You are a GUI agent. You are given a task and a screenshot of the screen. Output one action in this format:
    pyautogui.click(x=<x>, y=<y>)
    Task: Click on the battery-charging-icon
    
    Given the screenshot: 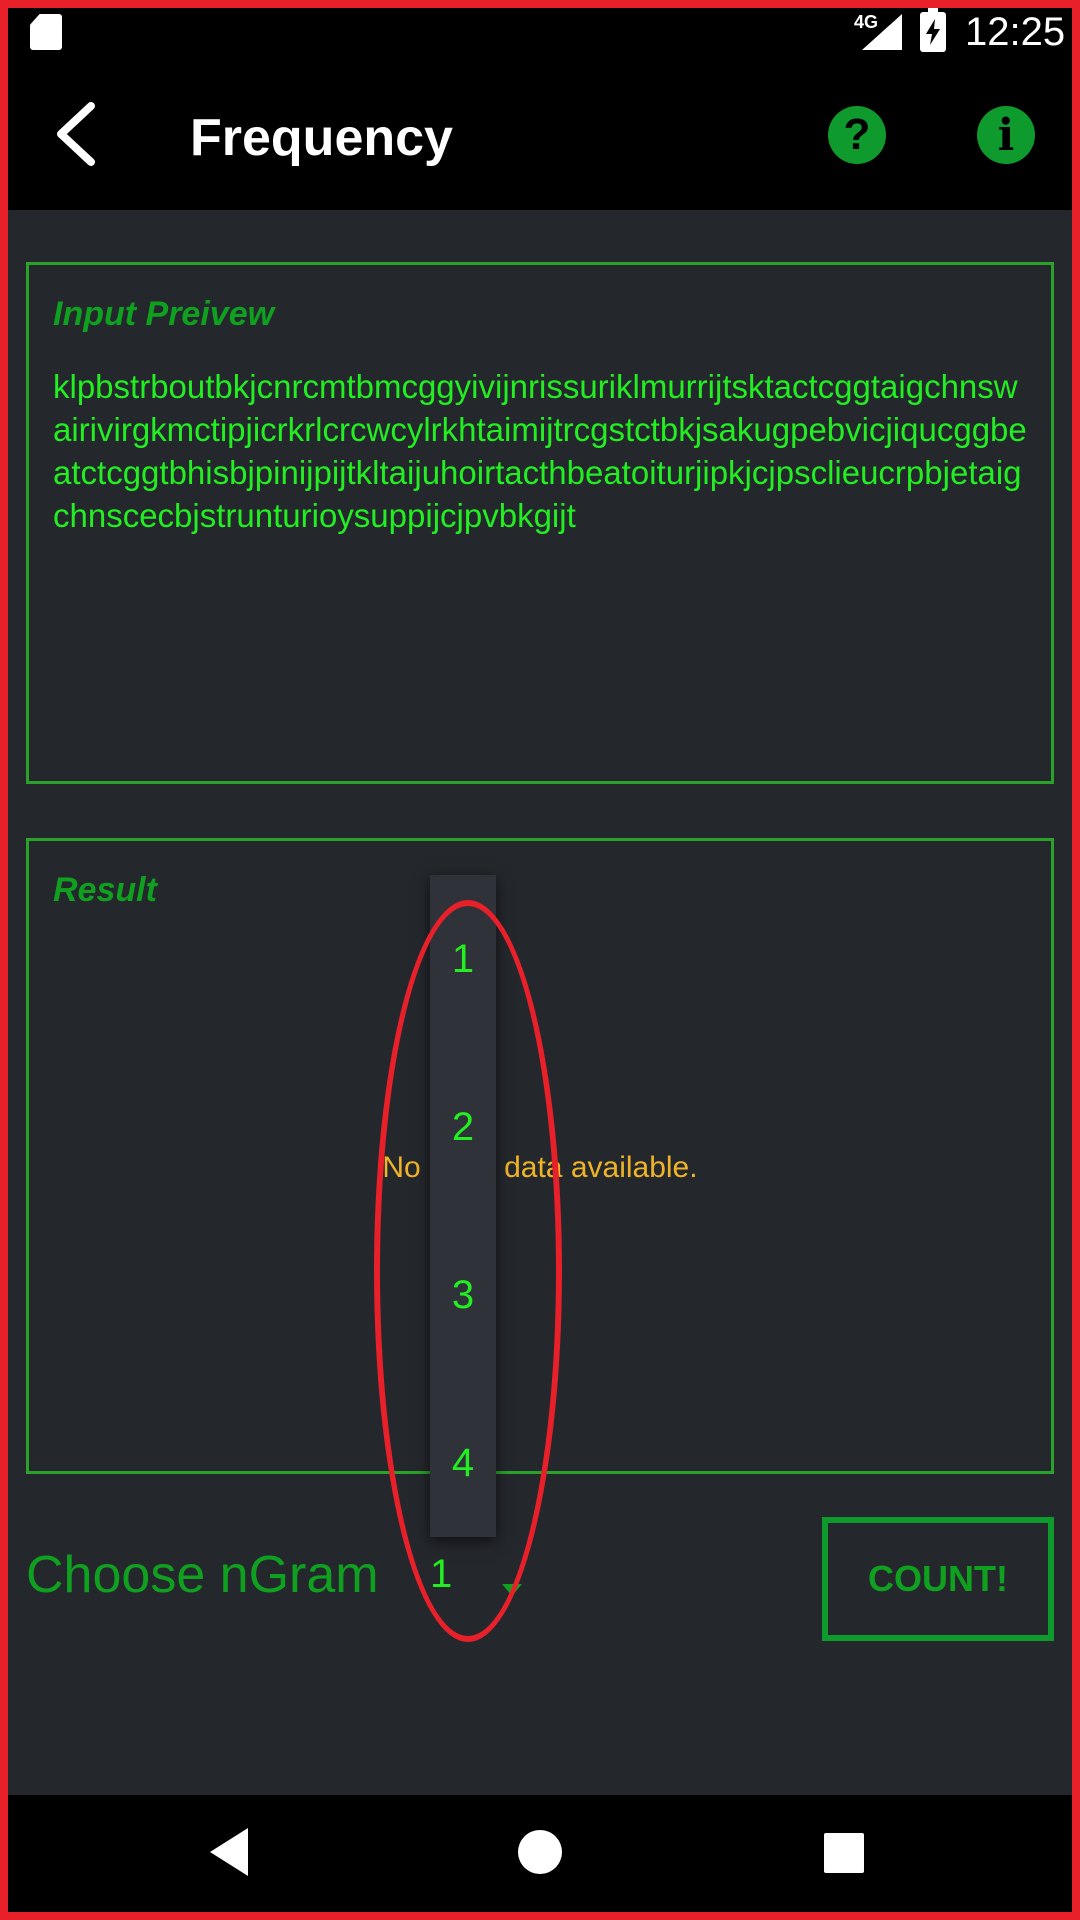 What is the action you would take?
    pyautogui.click(x=933, y=29)
    